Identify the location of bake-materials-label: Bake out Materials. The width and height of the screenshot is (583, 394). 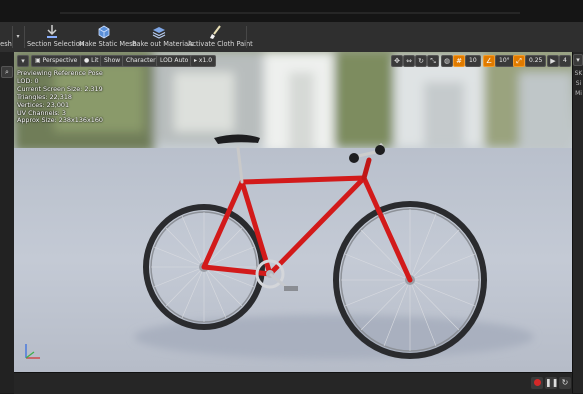
(163, 44).